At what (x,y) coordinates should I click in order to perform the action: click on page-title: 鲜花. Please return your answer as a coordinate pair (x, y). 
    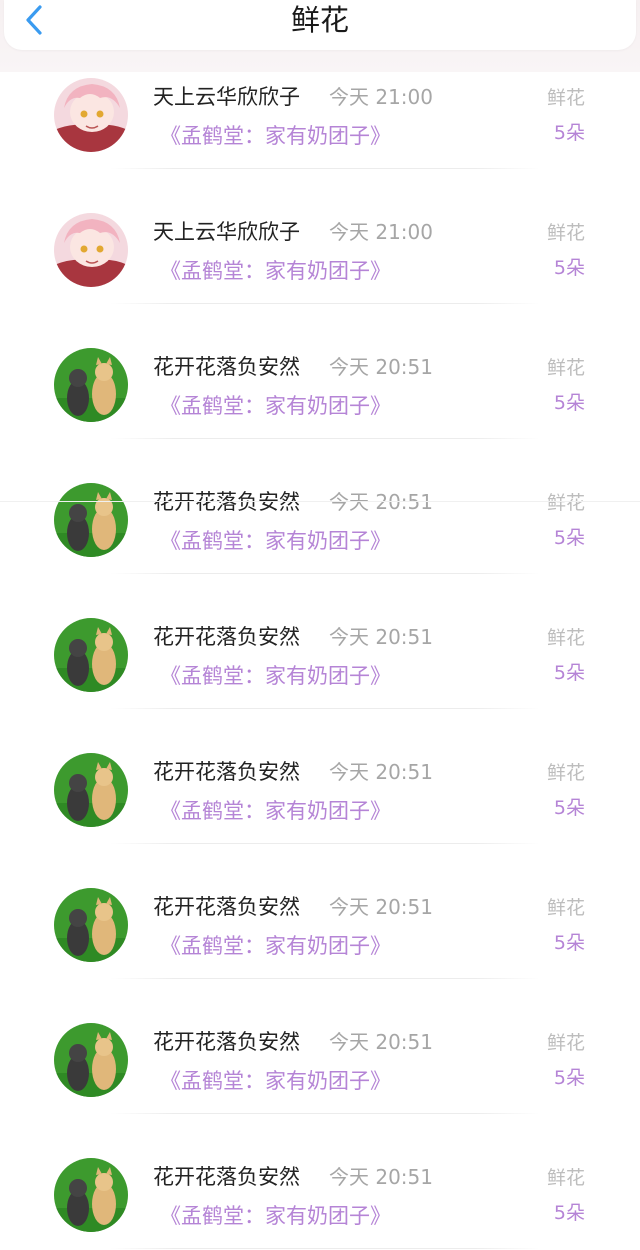
    Looking at the image, I should click on (319, 20).